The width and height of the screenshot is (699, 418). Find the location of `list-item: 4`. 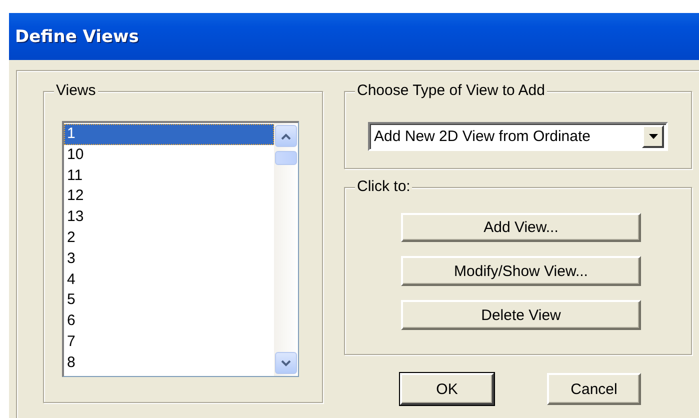

list-item: 4 is located at coordinates (169, 280).